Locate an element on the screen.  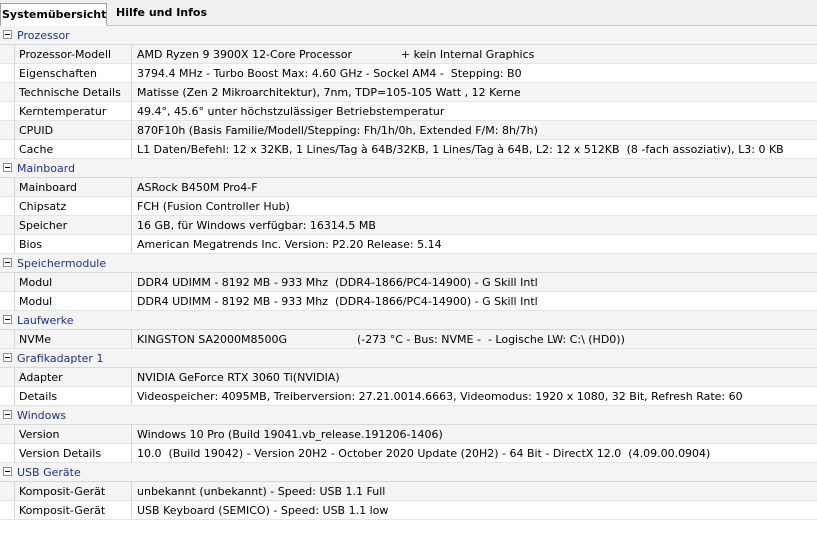
tab-systemuebersicht: Systemübersicht is located at coordinates (53, 14).